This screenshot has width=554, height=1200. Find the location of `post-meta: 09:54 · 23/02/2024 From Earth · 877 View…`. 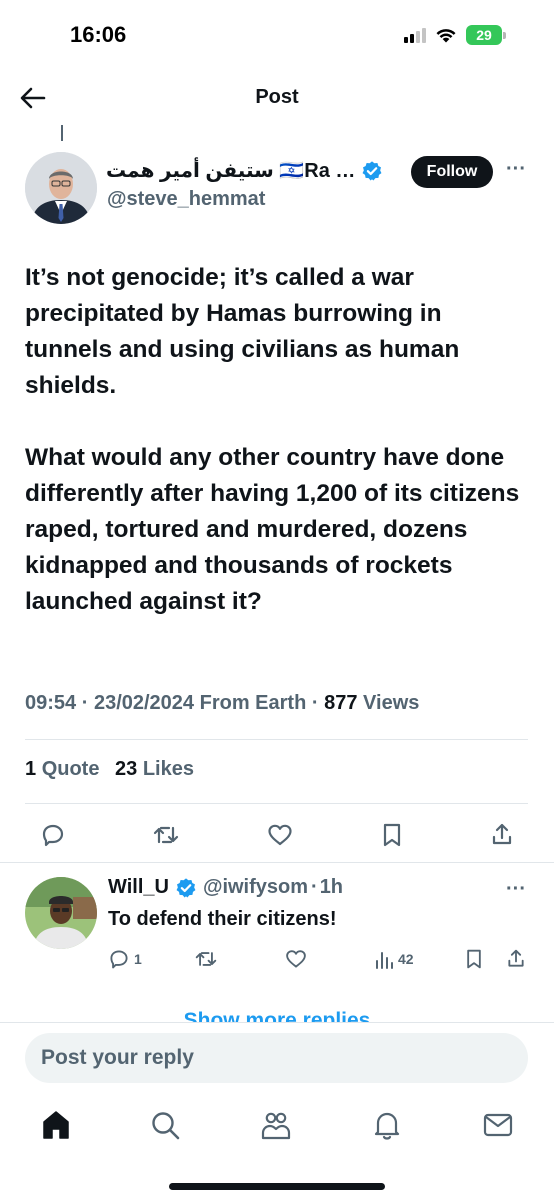

post-meta: 09:54 · 23/02/2024 From Earth · 877 View… is located at coordinates (277, 703).